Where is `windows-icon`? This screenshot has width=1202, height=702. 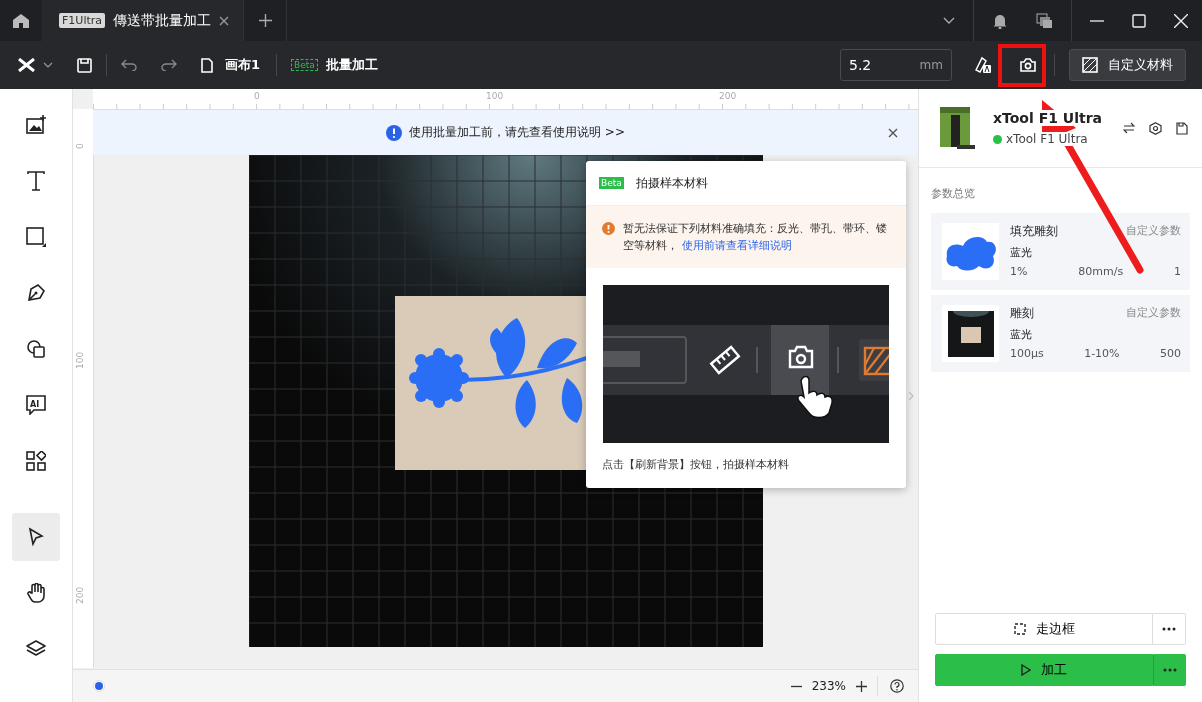 windows-icon is located at coordinates (1044, 20).